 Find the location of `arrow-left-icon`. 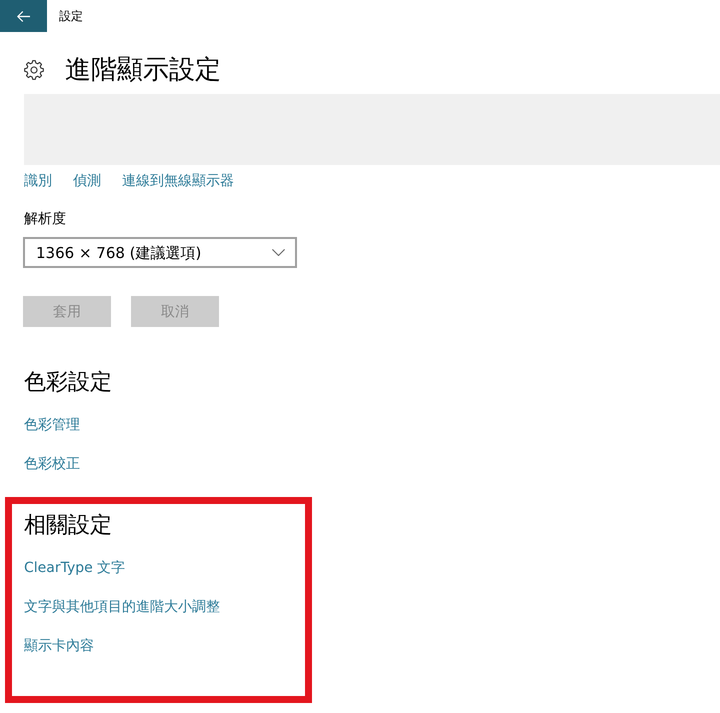

arrow-left-icon is located at coordinates (23, 16).